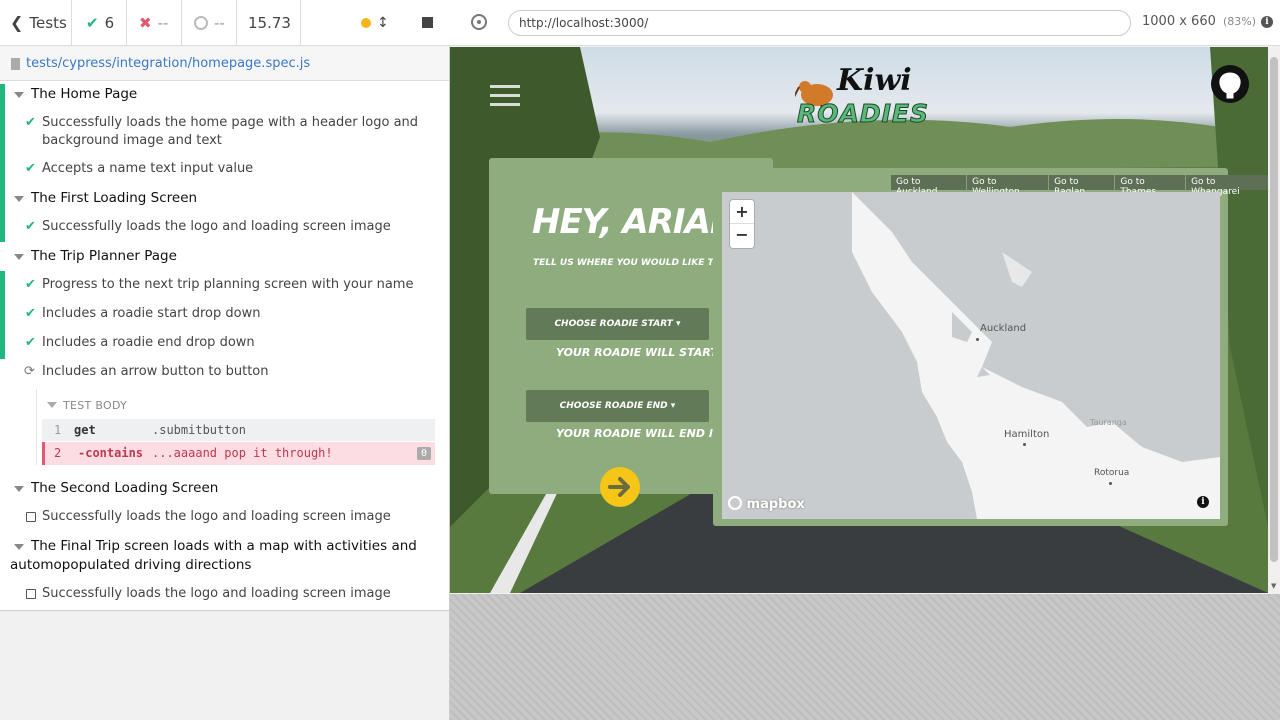  What do you see at coordinates (15, 63) in the screenshot?
I see `file-icon` at bounding box center [15, 63].